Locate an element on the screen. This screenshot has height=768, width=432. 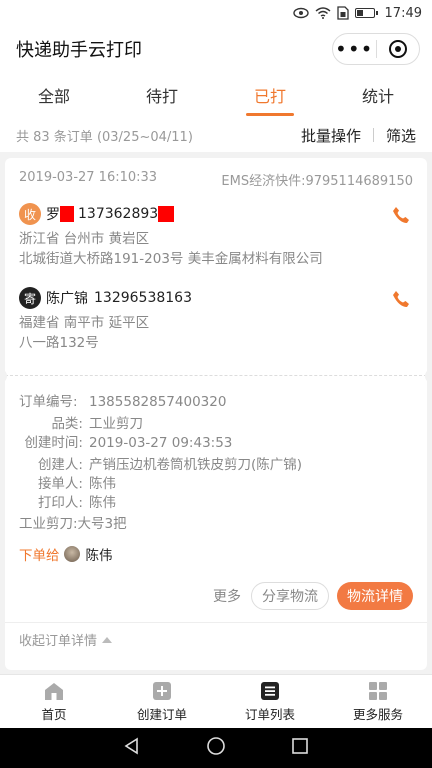
collapse-label: 收起订单详情 is located at coordinates (58, 641).